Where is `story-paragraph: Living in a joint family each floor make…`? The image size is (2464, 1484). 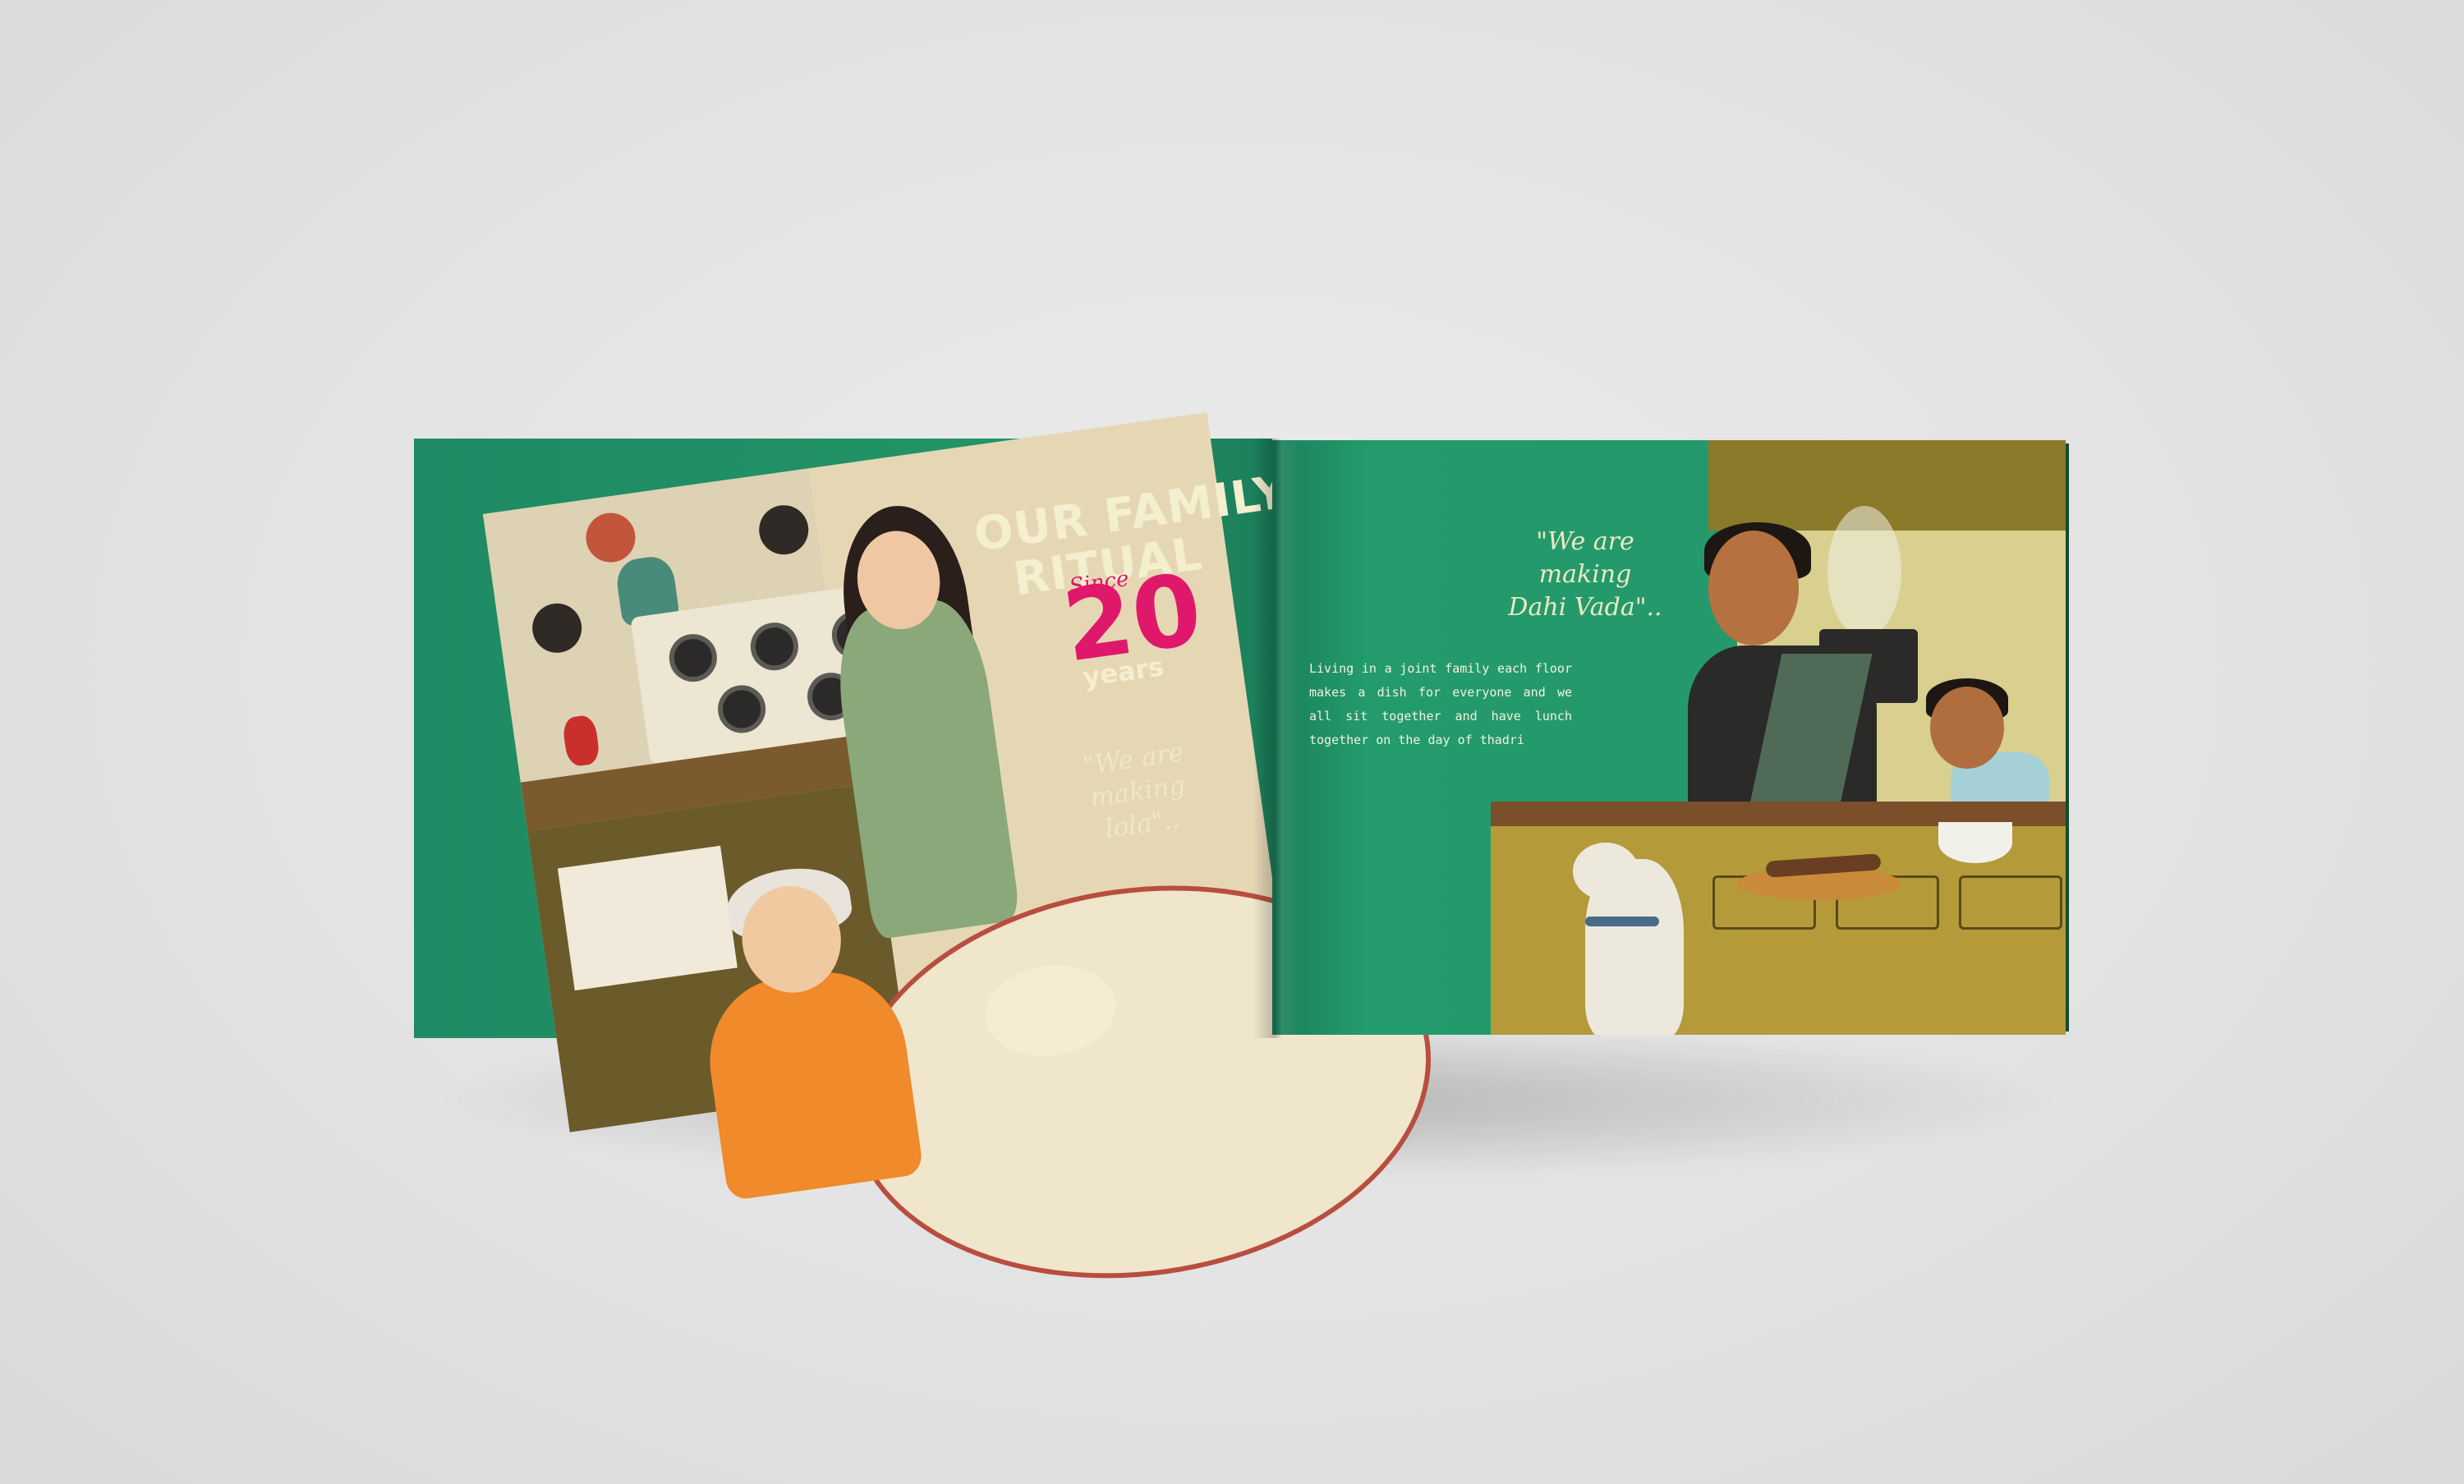
story-paragraph: Living in a joint family each floor make… is located at coordinates (1440, 704).